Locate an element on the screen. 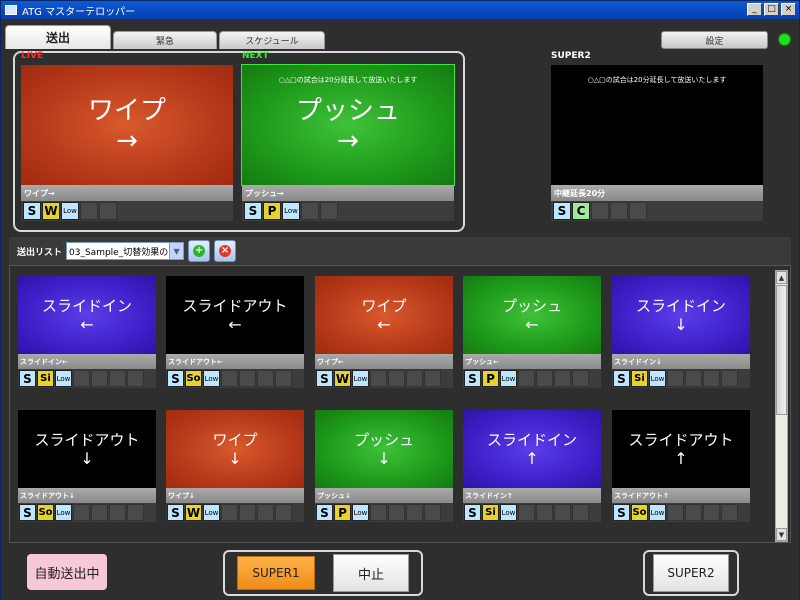  low-effect-icon: Low is located at coordinates (291, 211).